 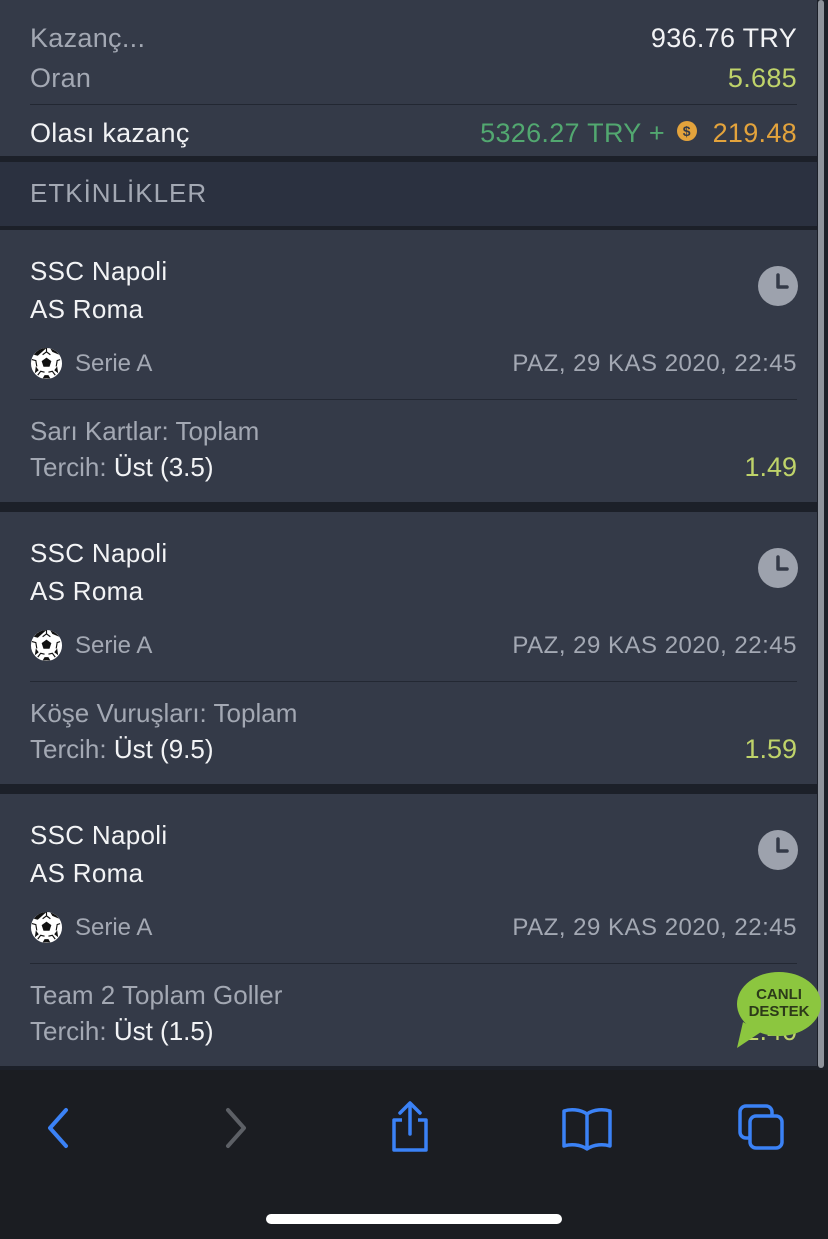 I want to click on tabs-icon, so click(x=761, y=1128).